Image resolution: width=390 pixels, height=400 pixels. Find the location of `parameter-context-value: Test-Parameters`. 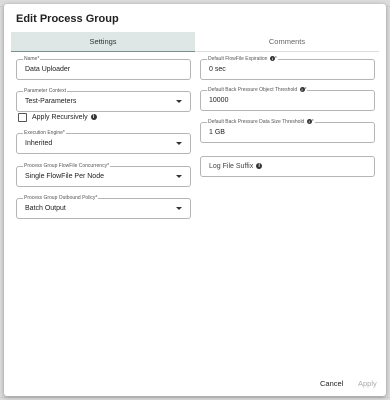

parameter-context-value: Test-Parameters is located at coordinates (51, 101).